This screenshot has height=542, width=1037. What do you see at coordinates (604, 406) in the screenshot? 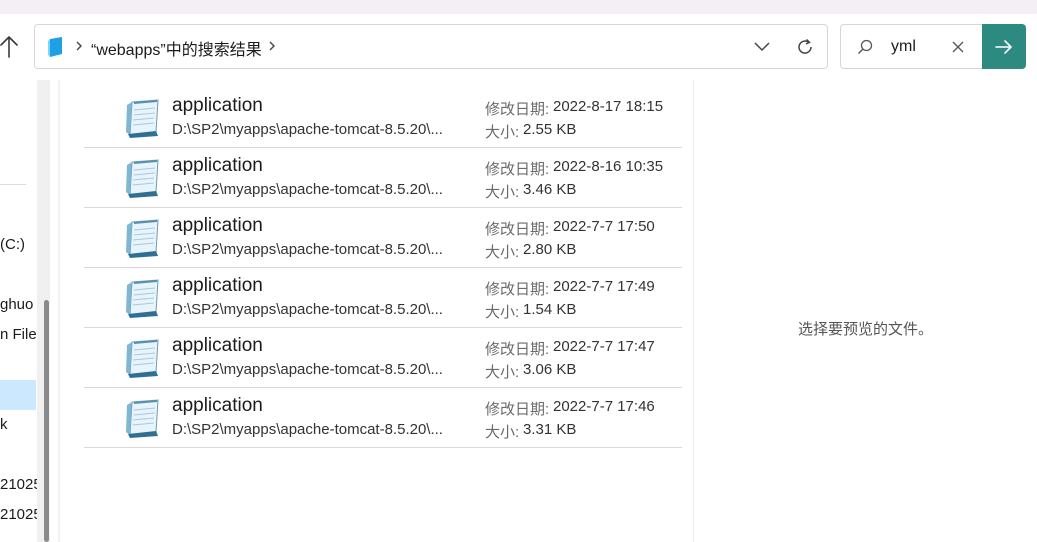
I see `modified-date: 2022-7-7 17:46` at bounding box center [604, 406].